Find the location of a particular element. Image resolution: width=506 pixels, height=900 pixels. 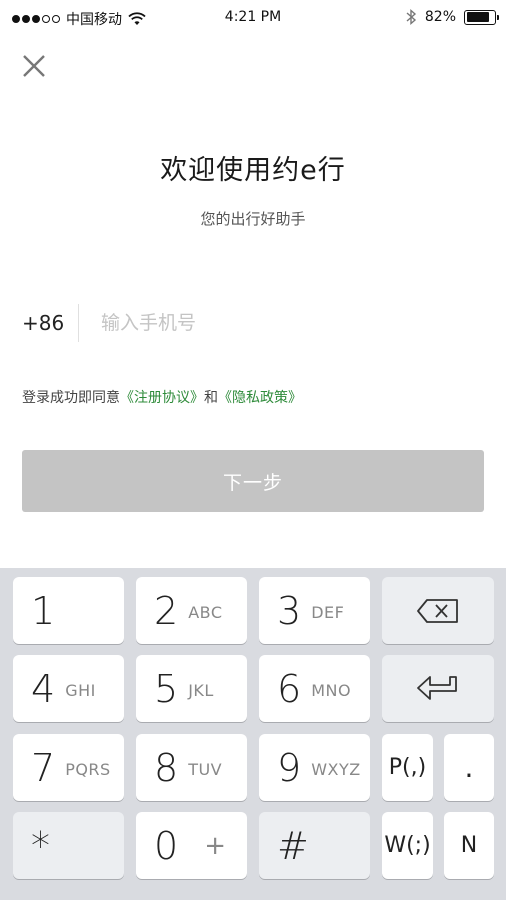

key-4: 4 GHI is located at coordinates (68, 688).